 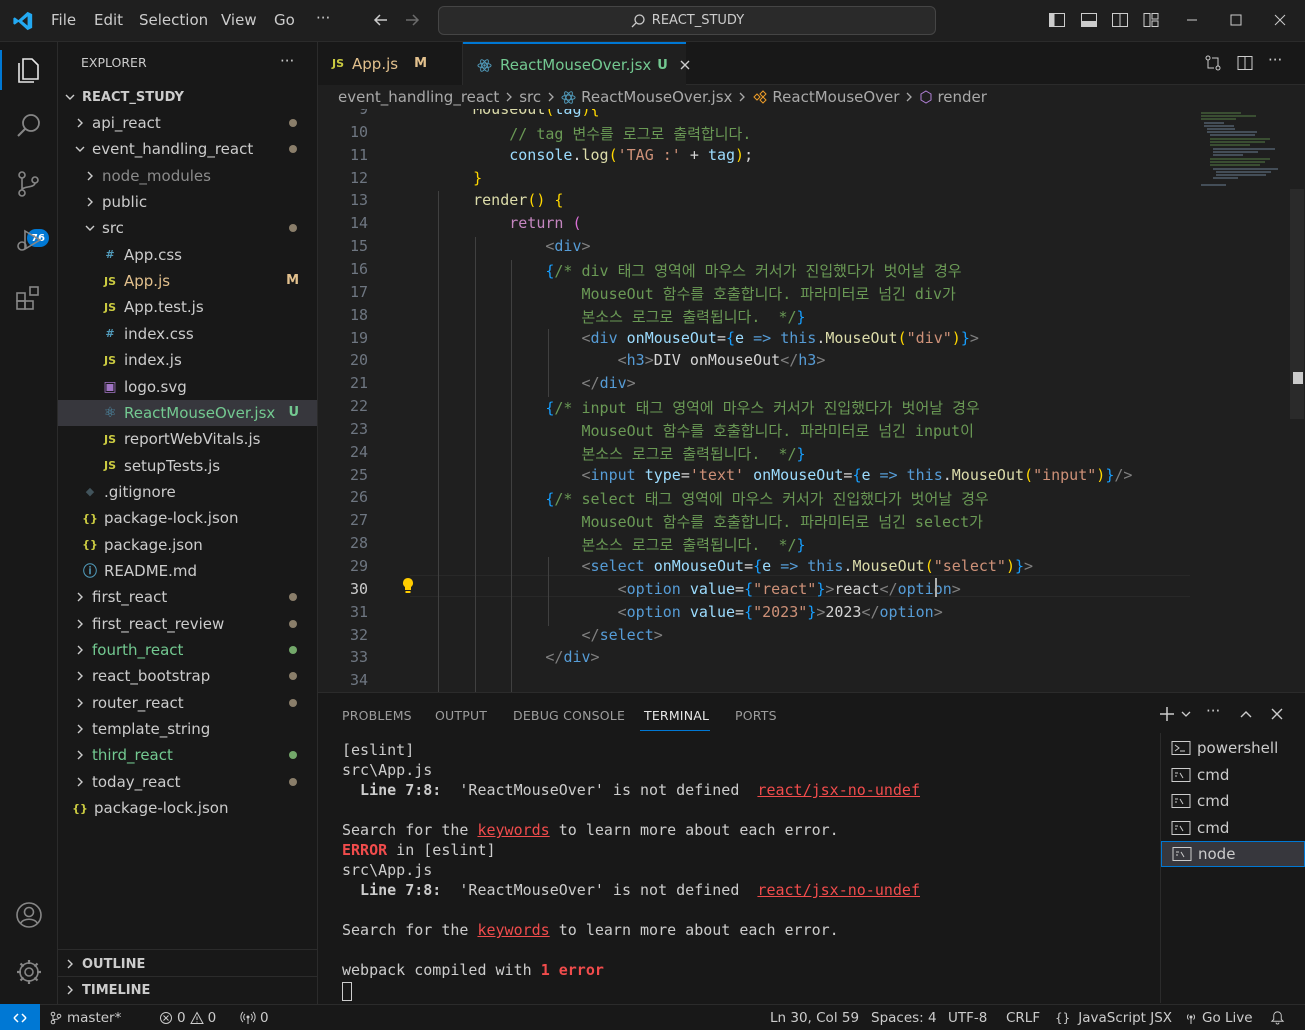 What do you see at coordinates (323, 18) in the screenshot?
I see `menu-more: ···` at bounding box center [323, 18].